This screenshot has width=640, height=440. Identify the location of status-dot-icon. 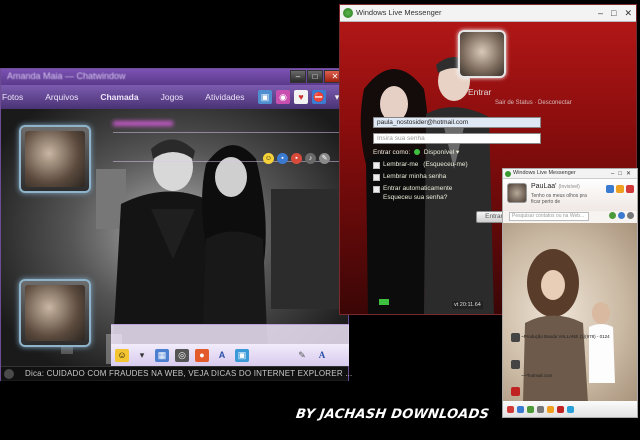
(417, 152).